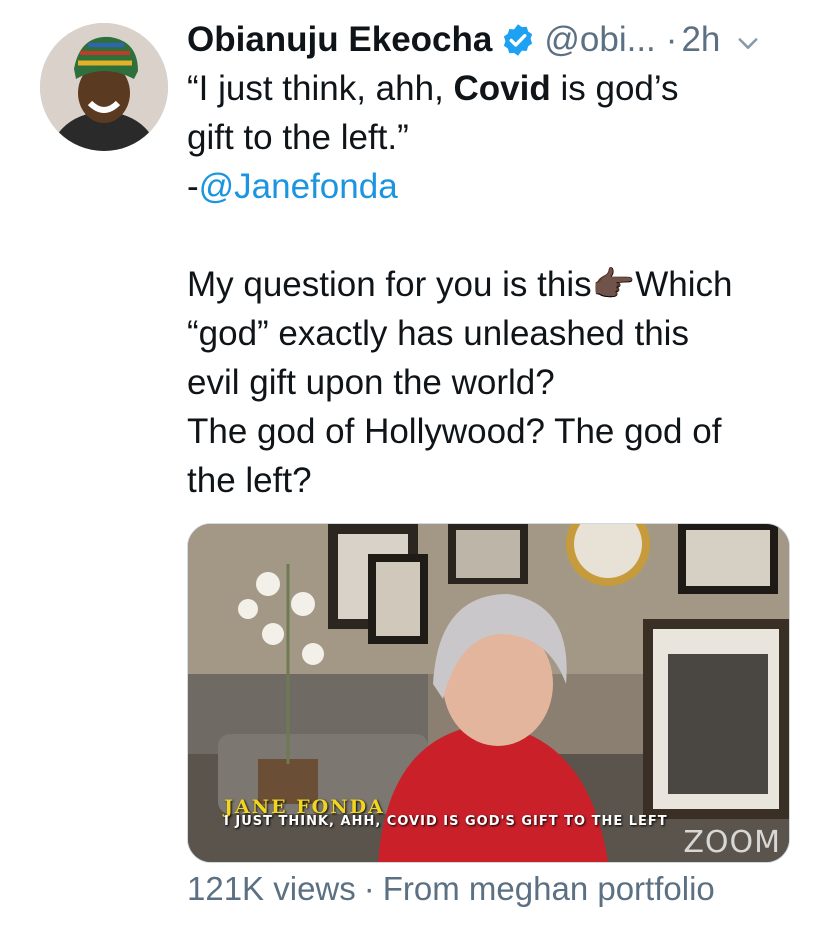 This screenshot has width=828, height=944. I want to click on verified-badge-icon, so click(518, 40).